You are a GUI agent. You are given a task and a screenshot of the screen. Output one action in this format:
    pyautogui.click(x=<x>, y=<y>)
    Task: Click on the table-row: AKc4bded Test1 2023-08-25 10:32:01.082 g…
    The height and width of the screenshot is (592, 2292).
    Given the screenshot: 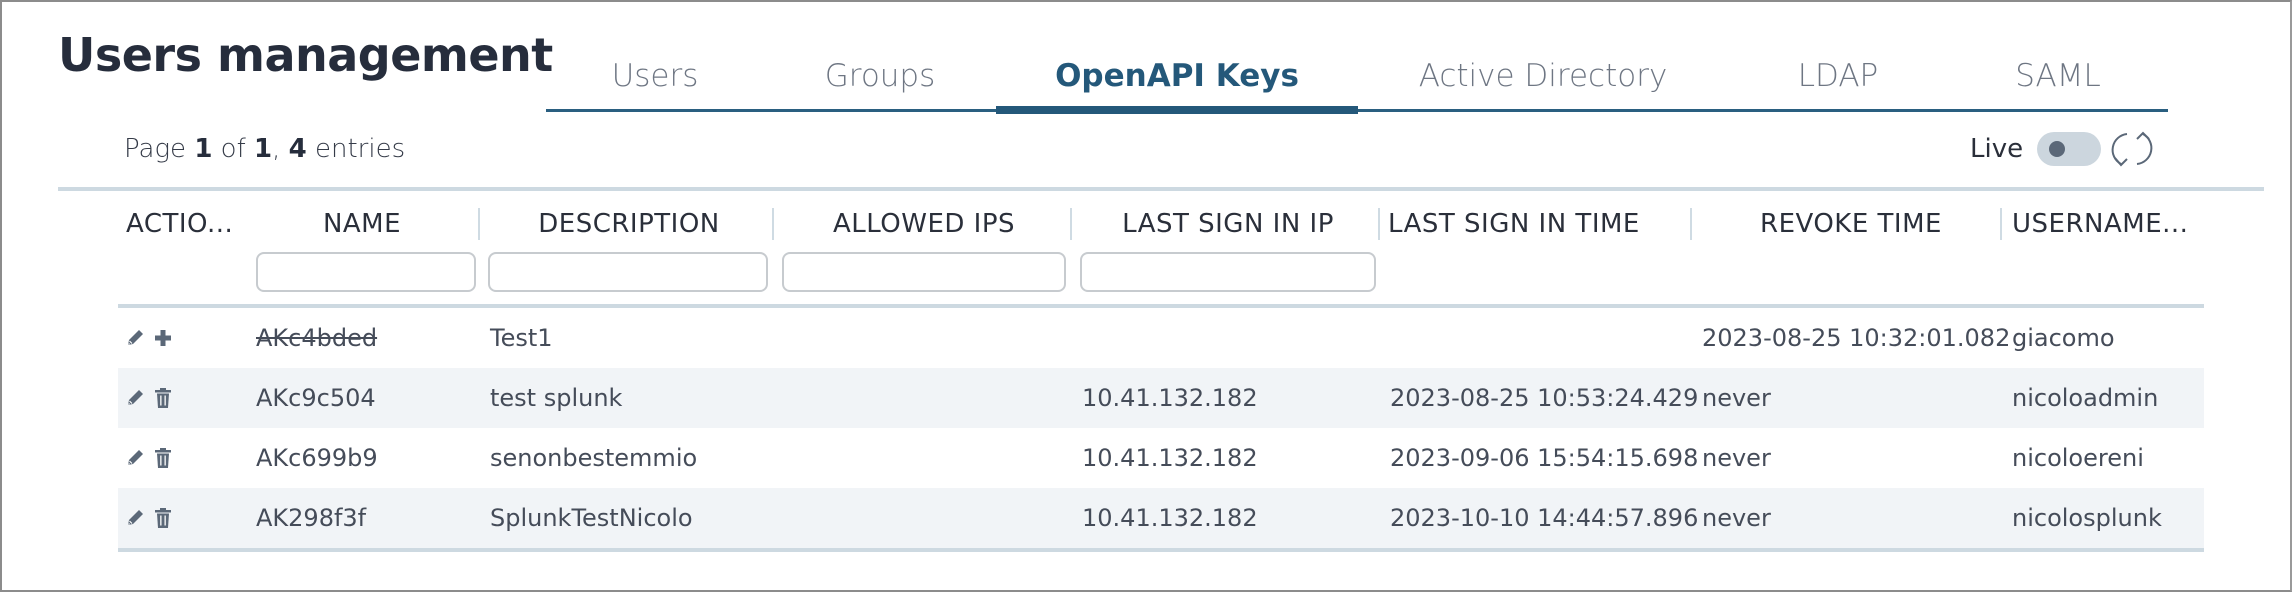 What is the action you would take?
    pyautogui.click(x=1161, y=338)
    